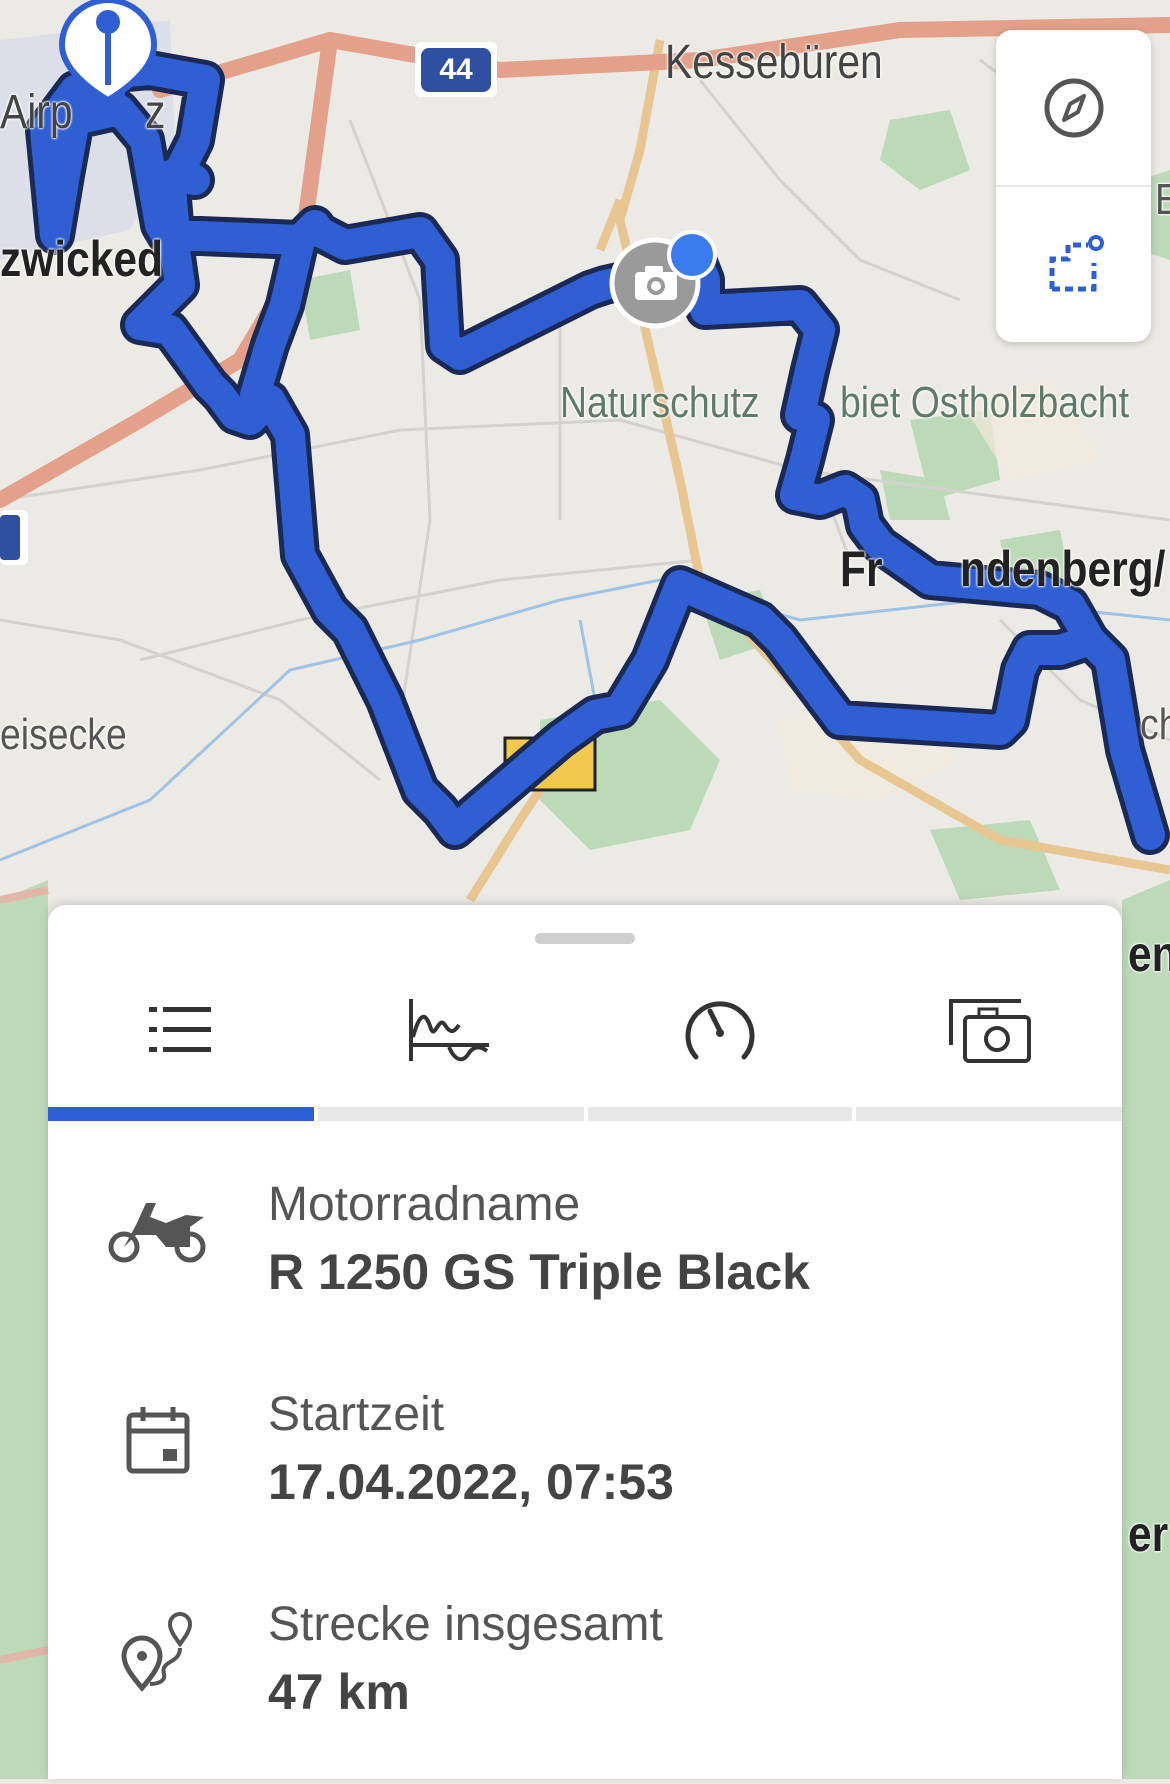  I want to click on map-label-right-er: er, so click(1148, 1534).